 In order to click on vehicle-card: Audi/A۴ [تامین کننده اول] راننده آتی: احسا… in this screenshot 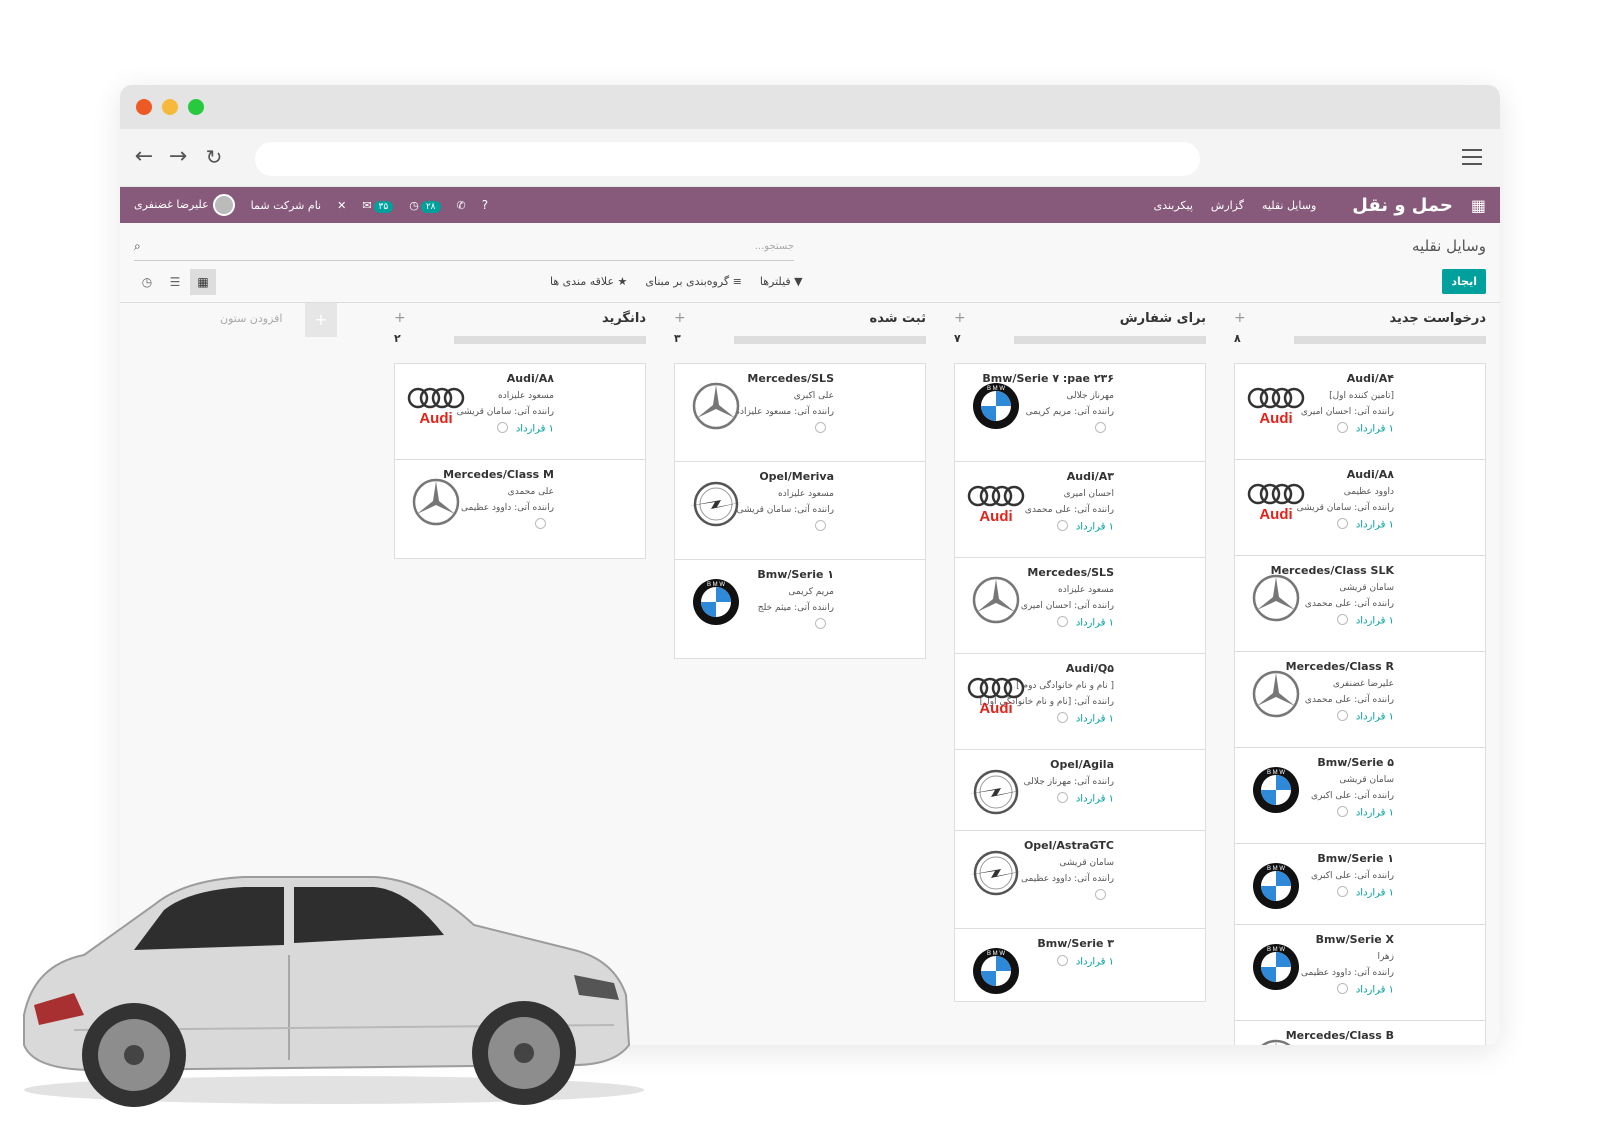, I will do `click(1360, 412)`.